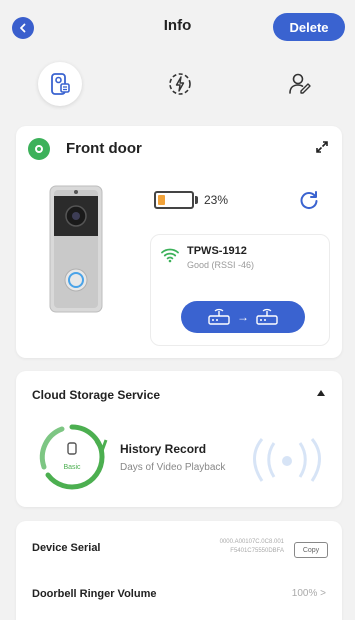  Describe the element at coordinates (173, 467) in the screenshot. I see `history-record-subtitle: Days of Video Playback` at that location.